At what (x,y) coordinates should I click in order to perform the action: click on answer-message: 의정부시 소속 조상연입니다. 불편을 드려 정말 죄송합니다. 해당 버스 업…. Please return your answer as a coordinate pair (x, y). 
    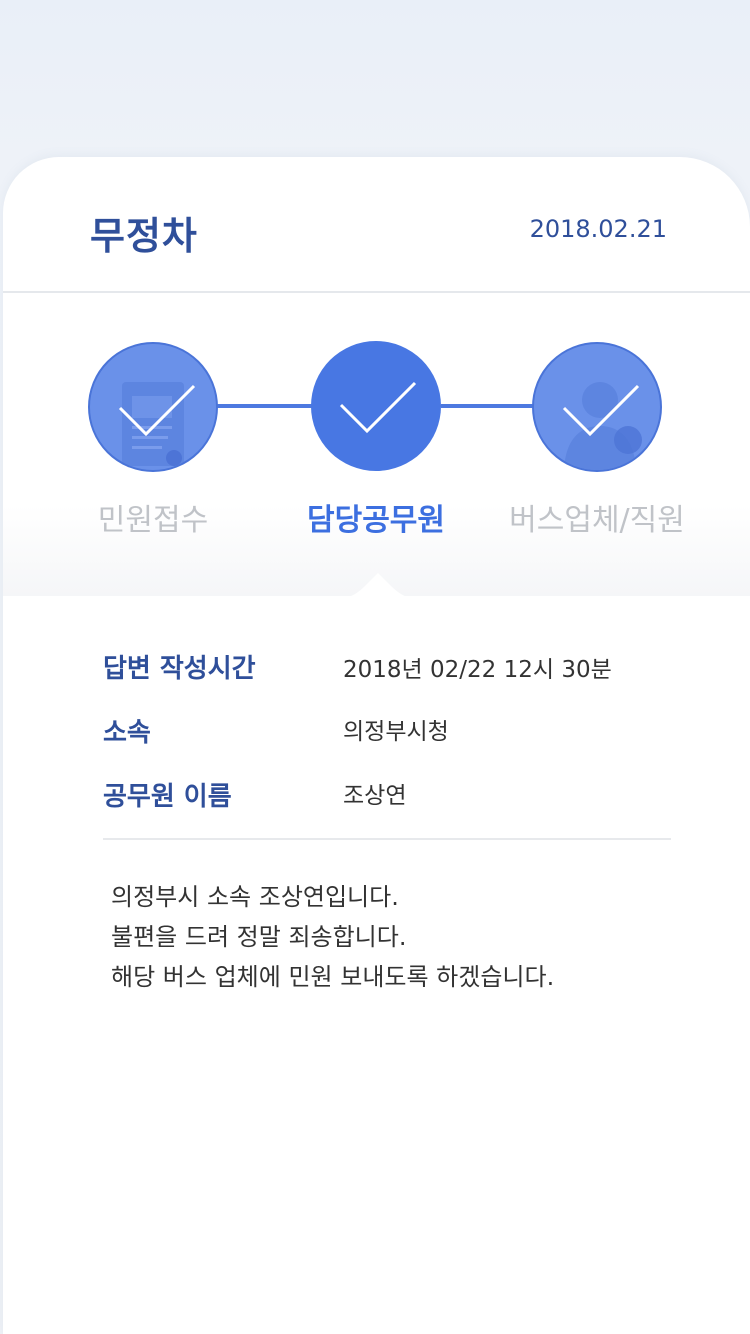
    Looking at the image, I should click on (332, 937).